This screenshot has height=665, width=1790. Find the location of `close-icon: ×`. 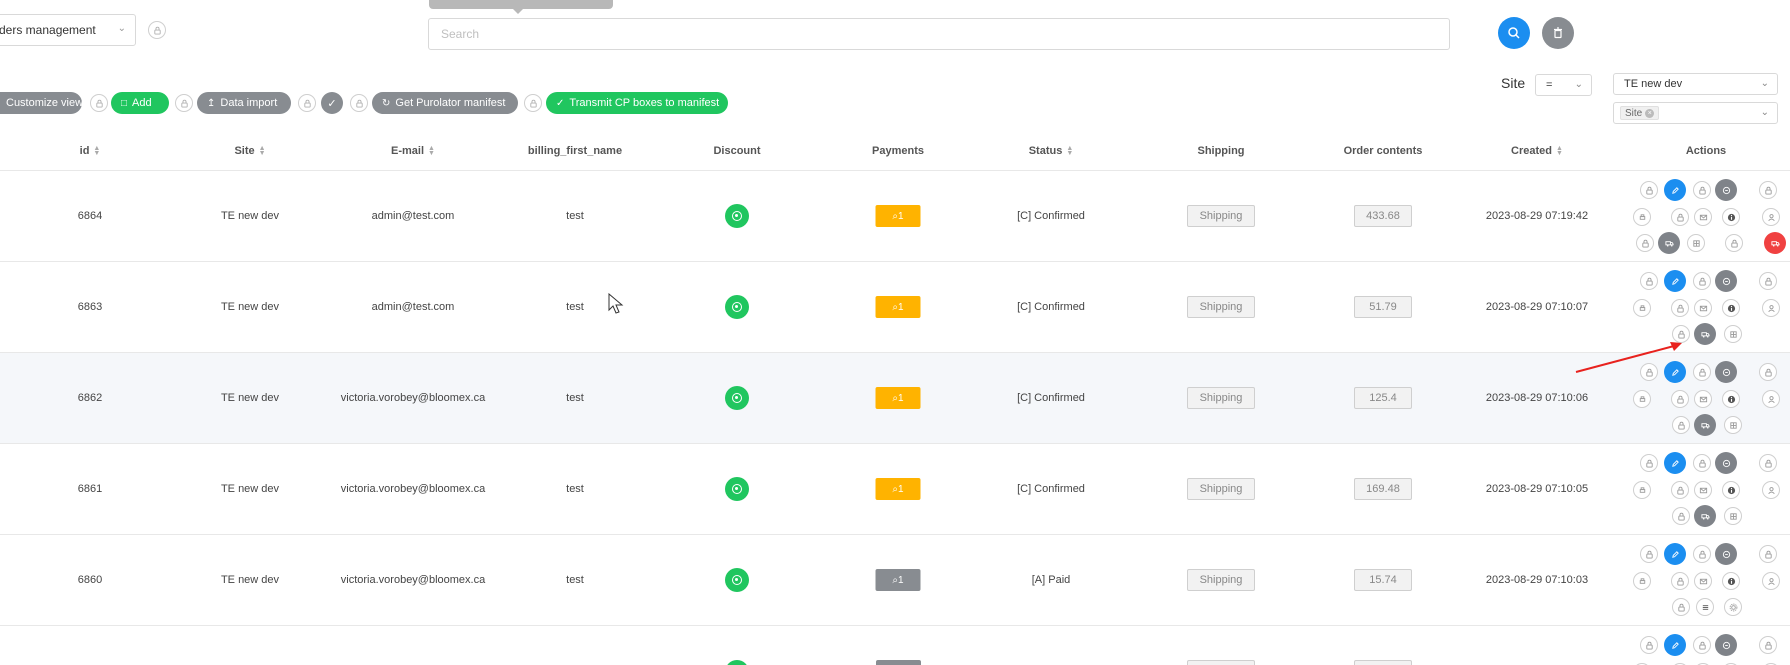

close-icon: × is located at coordinates (1650, 113).